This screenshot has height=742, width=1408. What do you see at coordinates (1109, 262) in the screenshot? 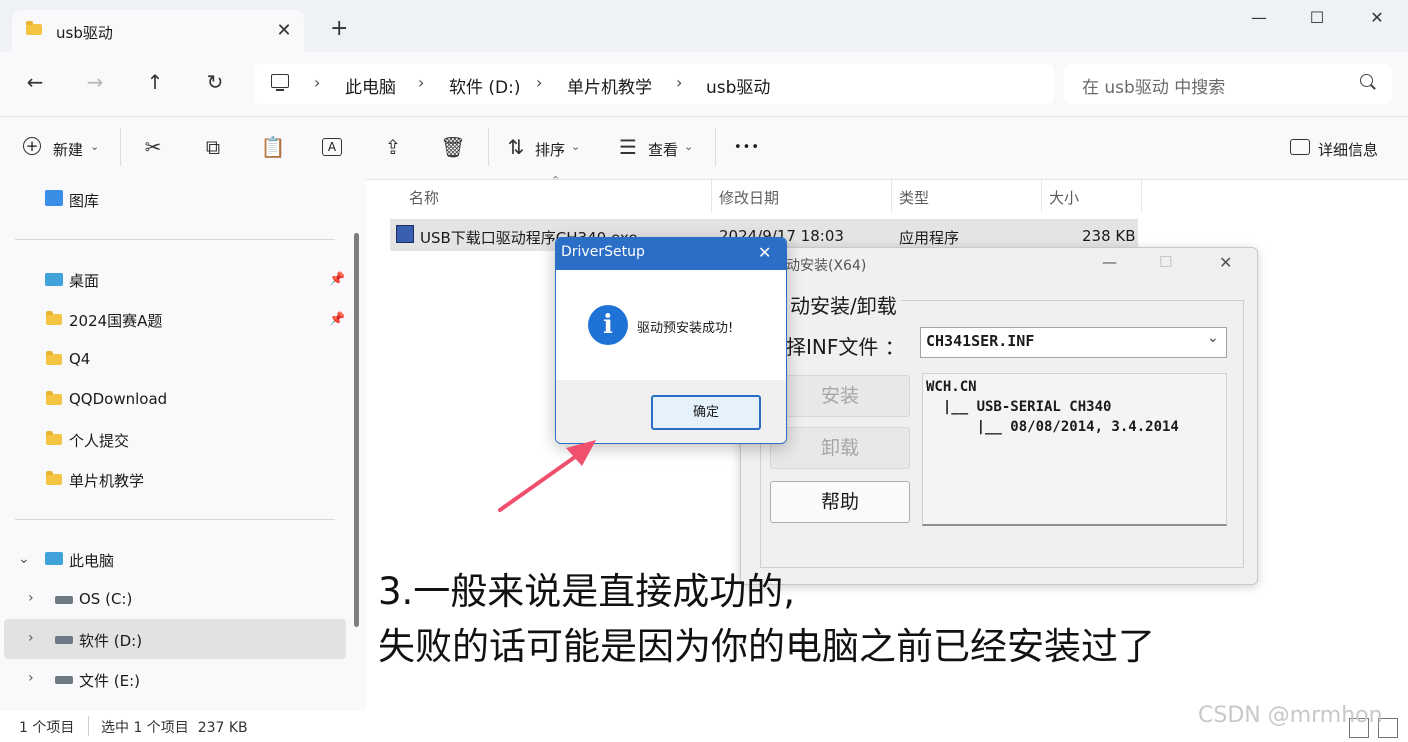
I see `install-minimize-button: —` at bounding box center [1109, 262].